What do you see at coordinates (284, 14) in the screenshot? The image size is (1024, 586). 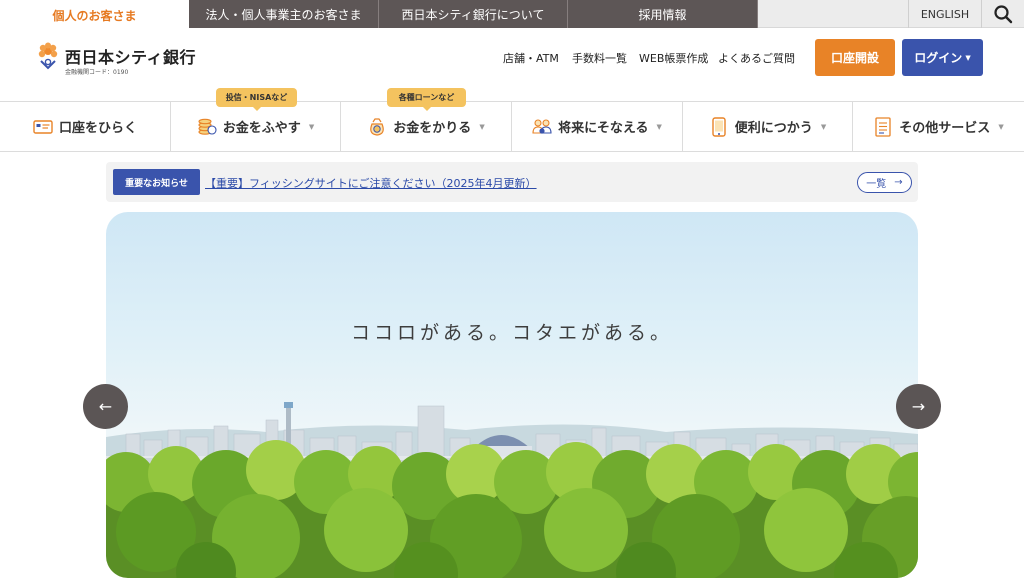 I see `tab-business: 法人・個人事業主のお客さま` at bounding box center [284, 14].